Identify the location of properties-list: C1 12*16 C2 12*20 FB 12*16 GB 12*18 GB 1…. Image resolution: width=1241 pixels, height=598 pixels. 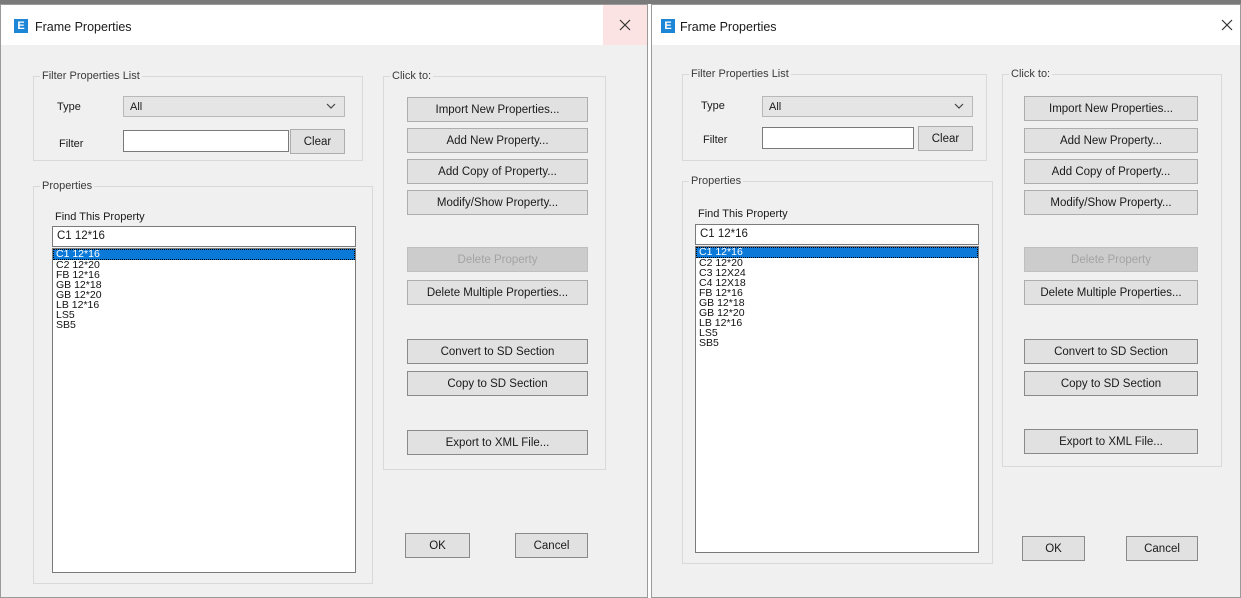
(204, 410).